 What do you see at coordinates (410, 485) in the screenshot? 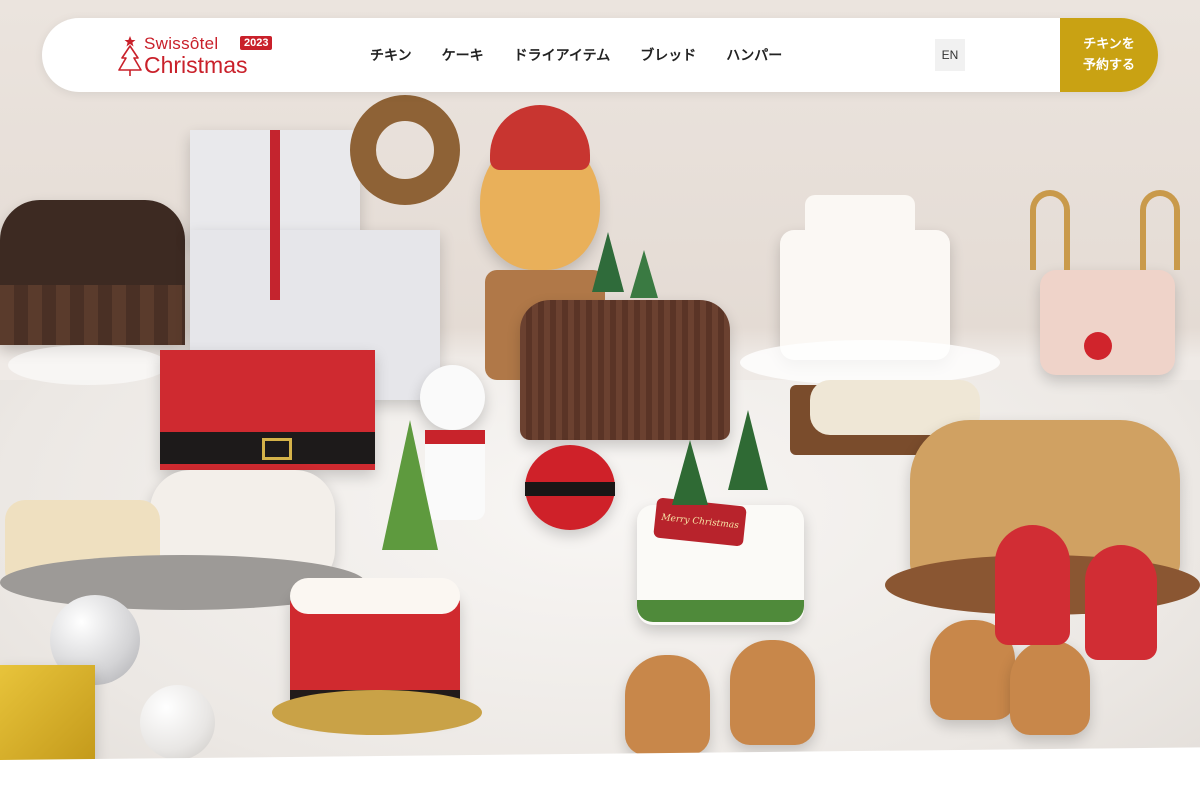
I see `green-tree-cake` at bounding box center [410, 485].